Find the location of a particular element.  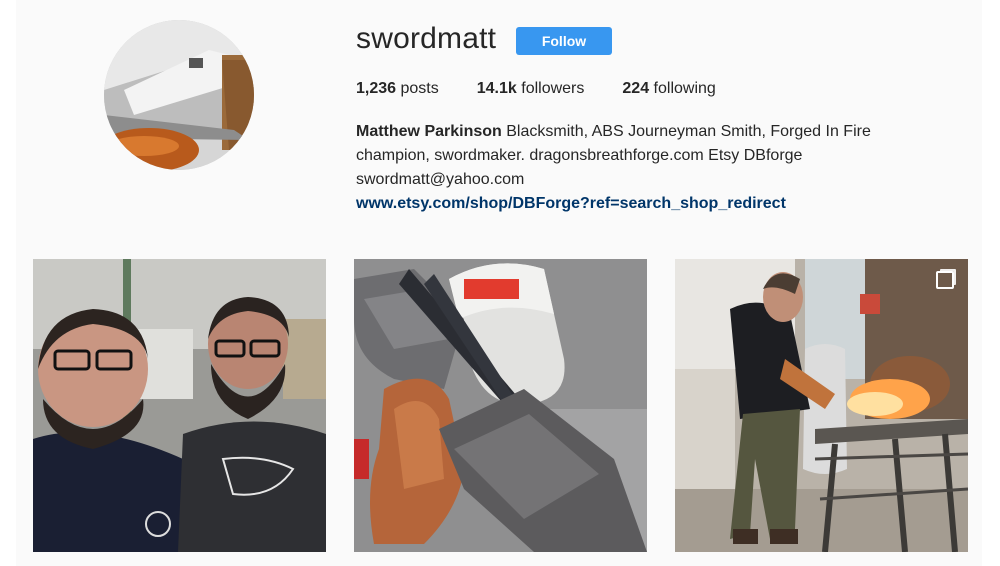

followers-count: 14.1k is located at coordinates (496, 88).